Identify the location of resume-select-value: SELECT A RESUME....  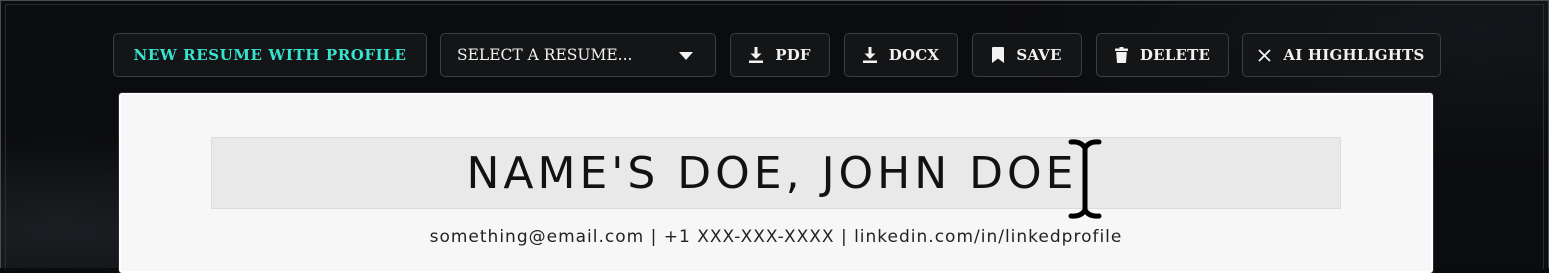
(545, 55).